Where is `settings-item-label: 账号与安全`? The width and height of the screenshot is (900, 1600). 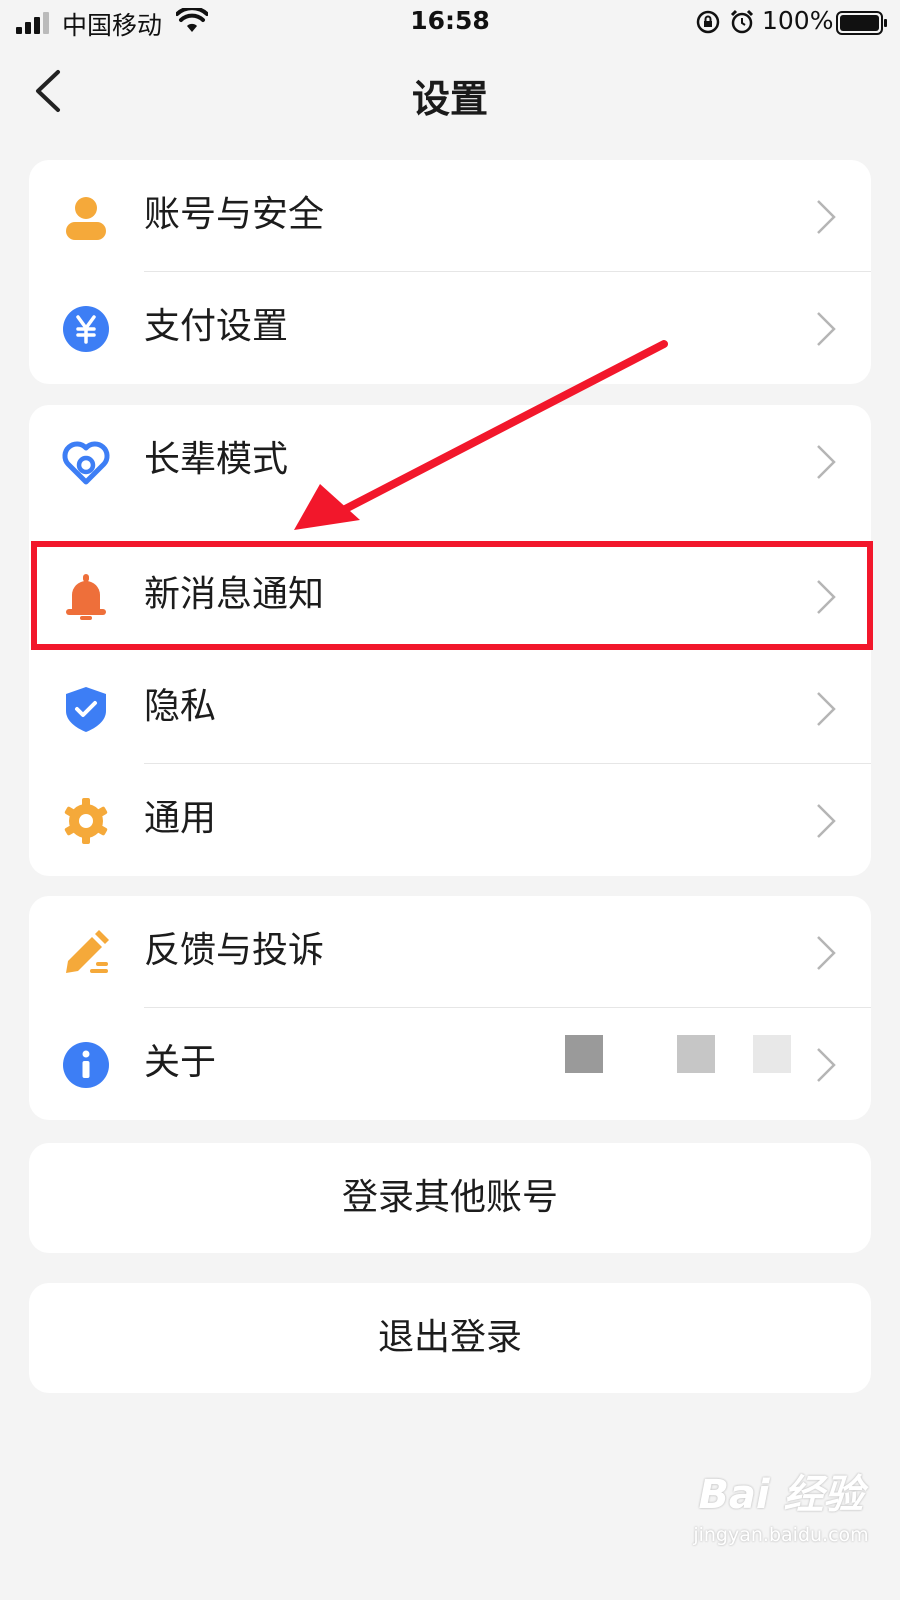 settings-item-label: 账号与安全 is located at coordinates (234, 214).